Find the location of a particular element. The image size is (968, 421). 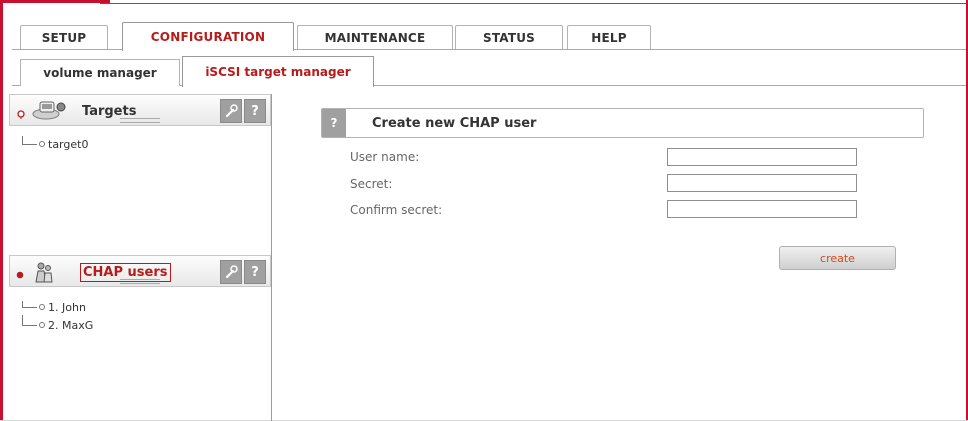

secret-field is located at coordinates (762, 183).